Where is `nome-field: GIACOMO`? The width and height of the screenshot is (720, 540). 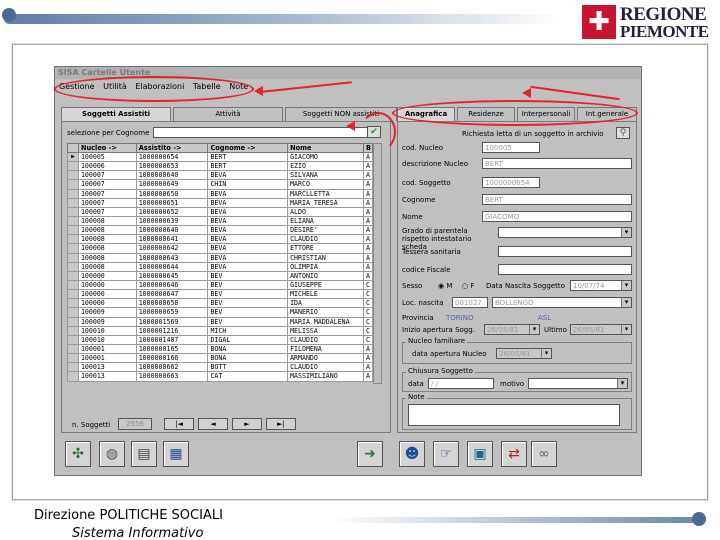 nome-field: GIACOMO is located at coordinates (557, 216).